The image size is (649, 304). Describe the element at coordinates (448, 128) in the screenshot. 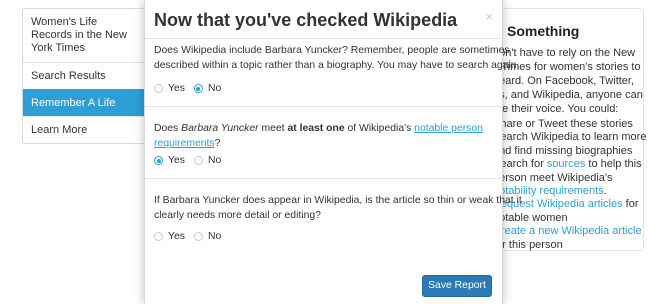

I see `notable-person-link: notable person` at that location.